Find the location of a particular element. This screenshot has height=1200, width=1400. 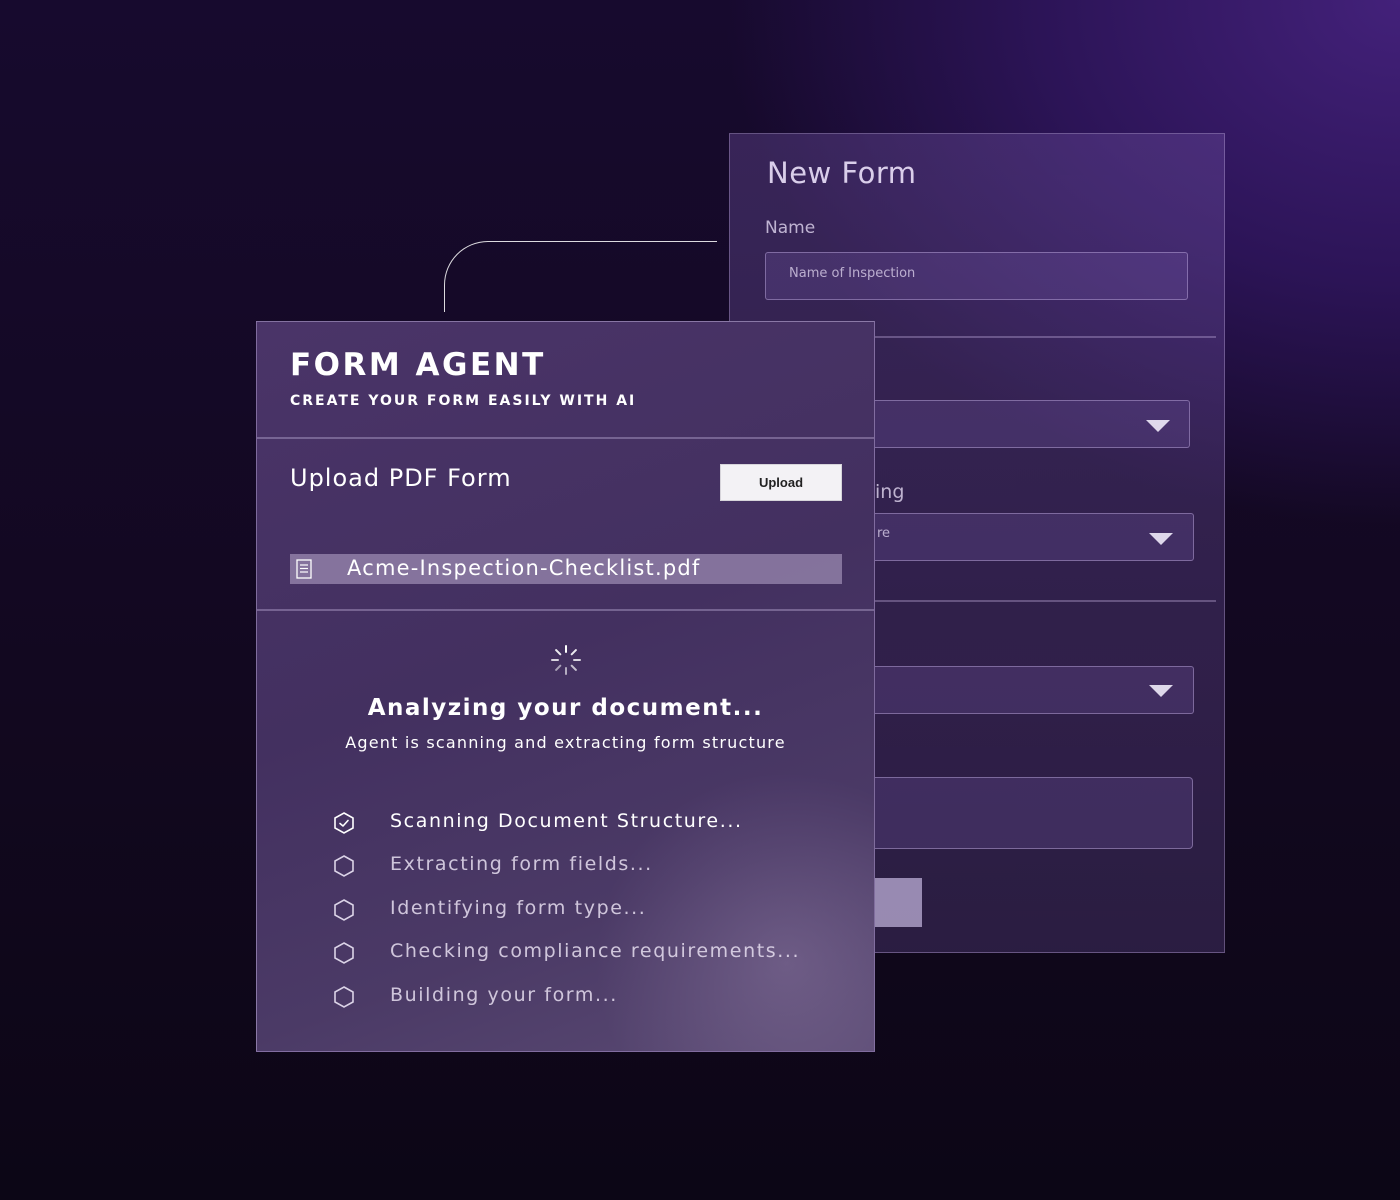

file-name: Acme-Inspection-Checklist.pdf is located at coordinates (524, 568).